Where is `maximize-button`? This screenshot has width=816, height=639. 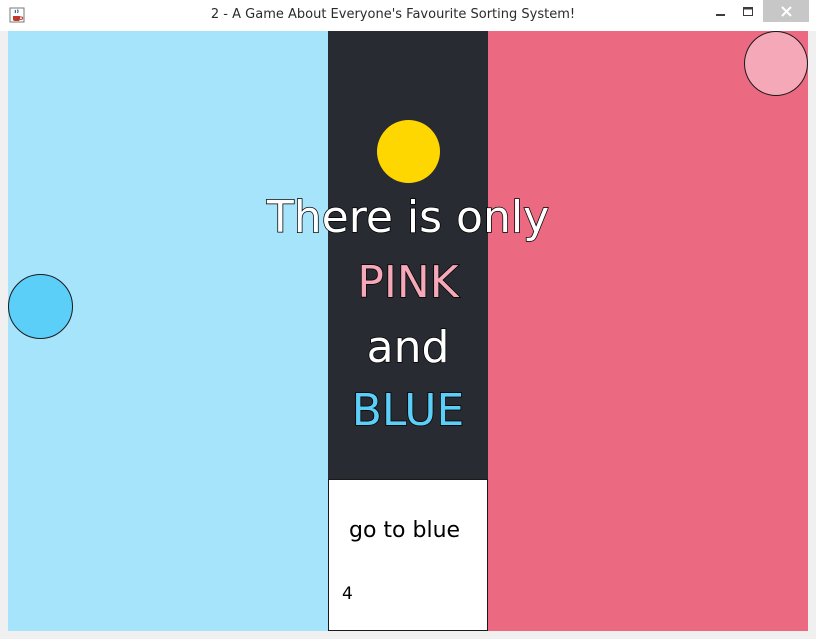 maximize-button is located at coordinates (748, 11).